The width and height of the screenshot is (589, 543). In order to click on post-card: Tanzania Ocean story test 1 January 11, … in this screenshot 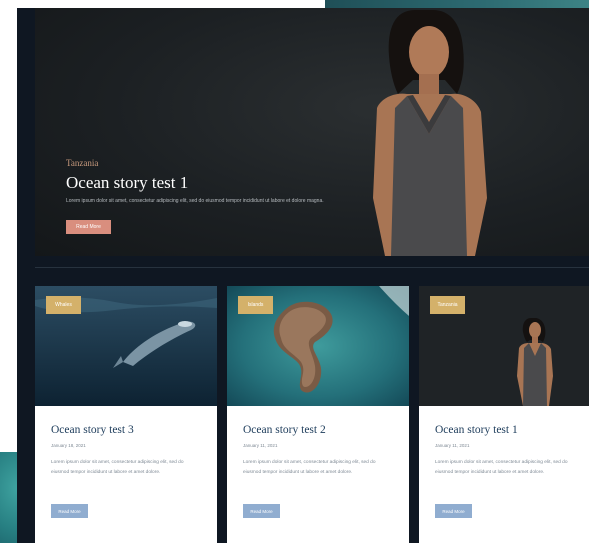, I will do `click(504, 414)`.